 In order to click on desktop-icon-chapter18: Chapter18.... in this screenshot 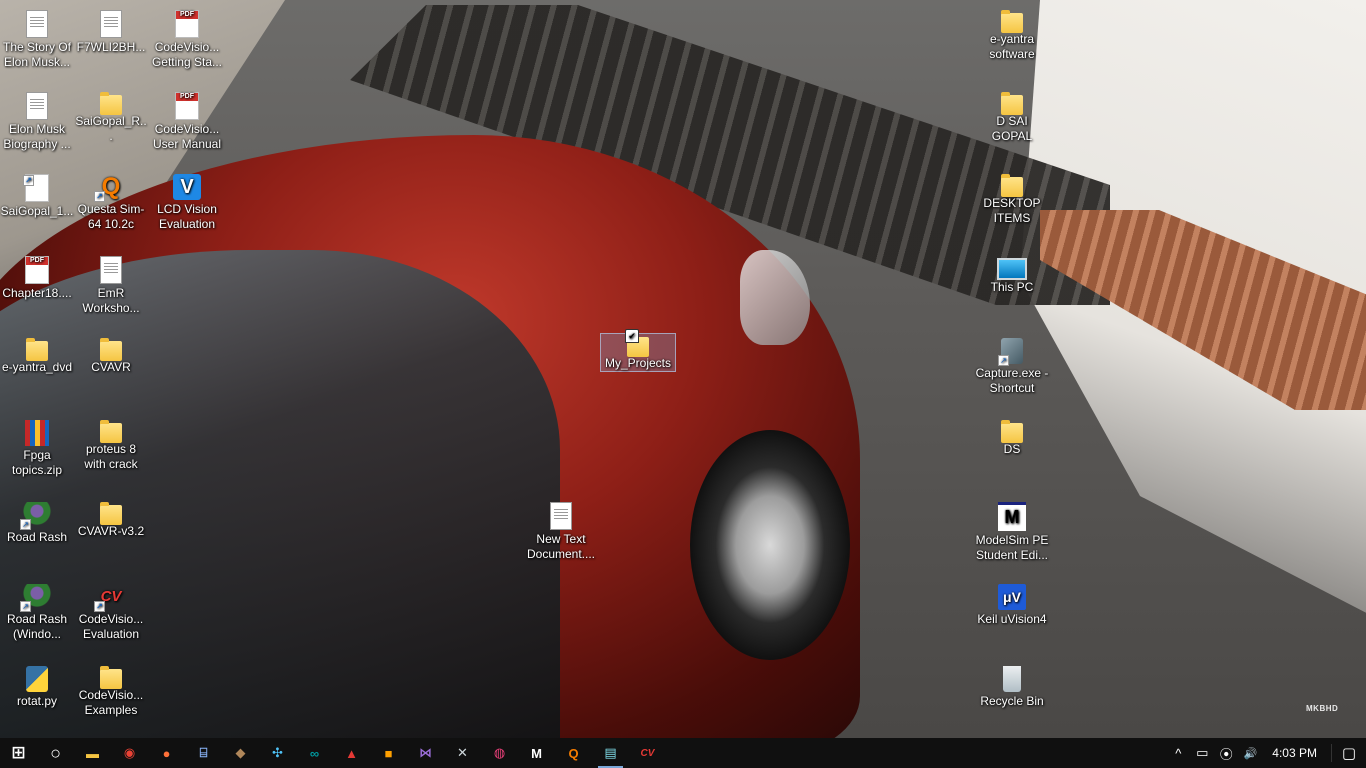, I will do `click(37, 278)`.